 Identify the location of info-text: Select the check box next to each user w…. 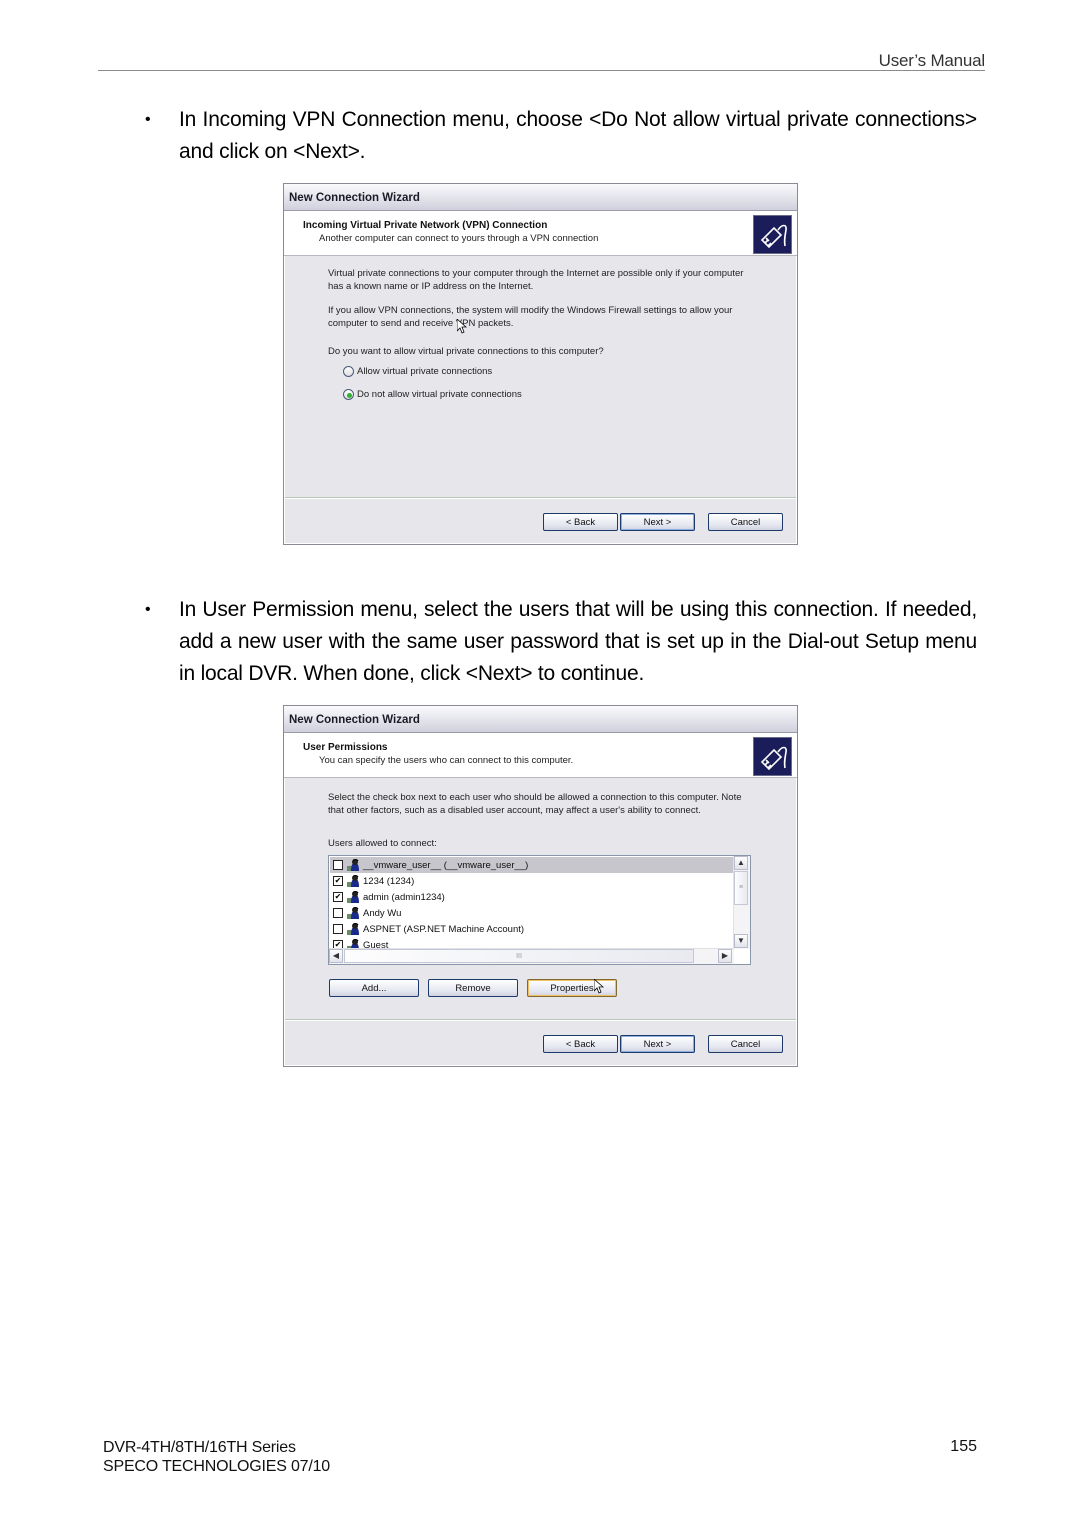
(535, 804).